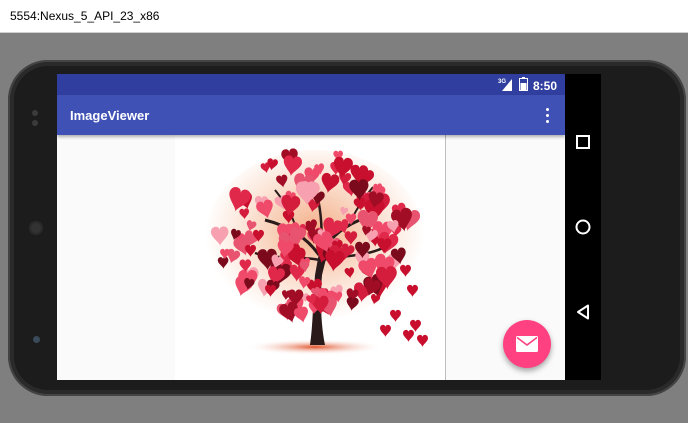  Describe the element at coordinates (85, 16) in the screenshot. I see `emulator-title: 5554:Nexus_5_API_23_x86` at that location.